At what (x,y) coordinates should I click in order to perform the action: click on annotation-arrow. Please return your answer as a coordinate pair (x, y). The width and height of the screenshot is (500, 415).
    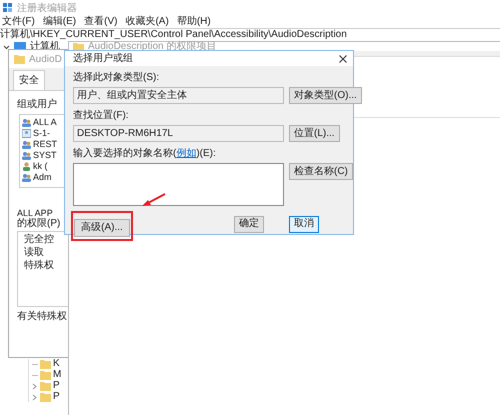
    Looking at the image, I should click on (154, 200).